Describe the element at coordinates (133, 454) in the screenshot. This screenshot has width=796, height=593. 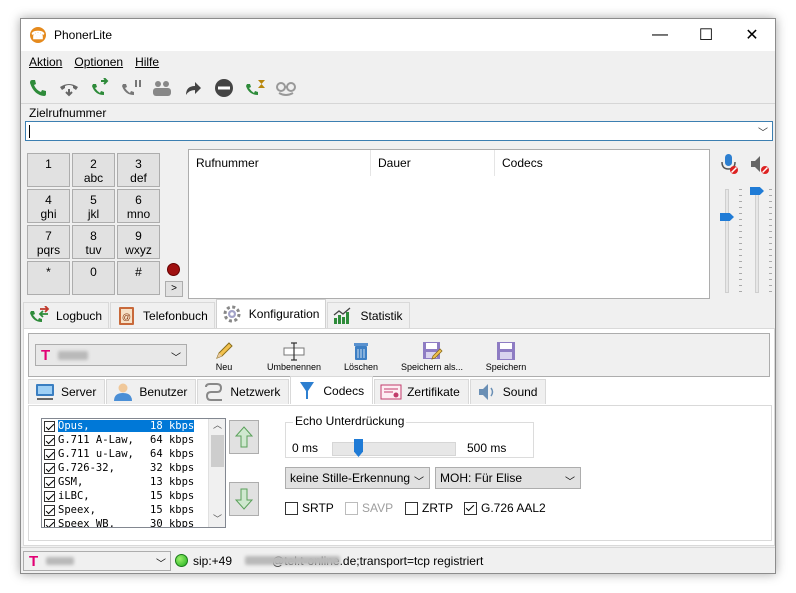
I see `codec-row: G.711 u-Law, 64 kbps` at that location.